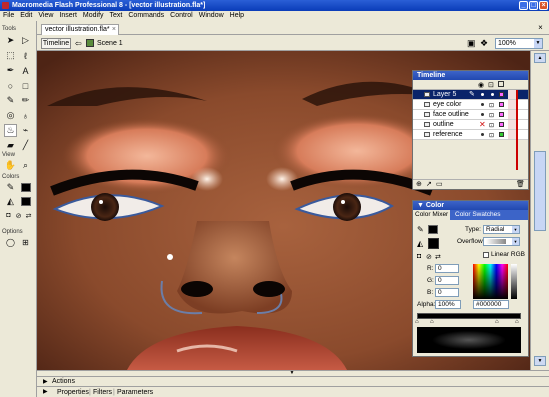 This screenshot has width=549, height=397. Describe the element at coordinates (447, 268) in the screenshot. I see `r-input: 0` at that location.